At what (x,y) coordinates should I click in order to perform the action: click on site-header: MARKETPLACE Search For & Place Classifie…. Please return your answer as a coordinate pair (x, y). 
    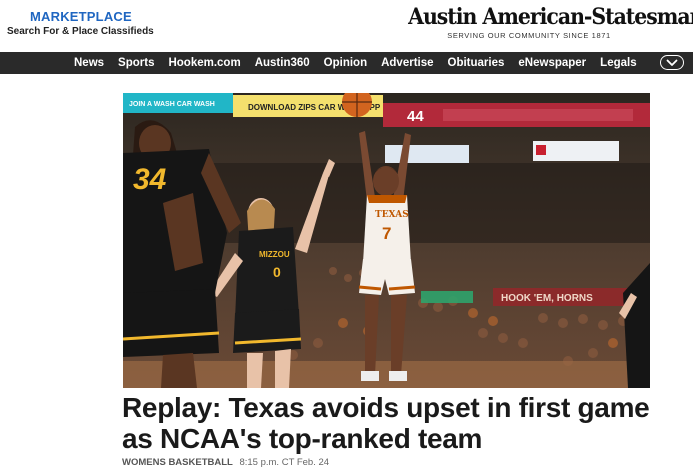
    Looking at the image, I should click on (346, 26).